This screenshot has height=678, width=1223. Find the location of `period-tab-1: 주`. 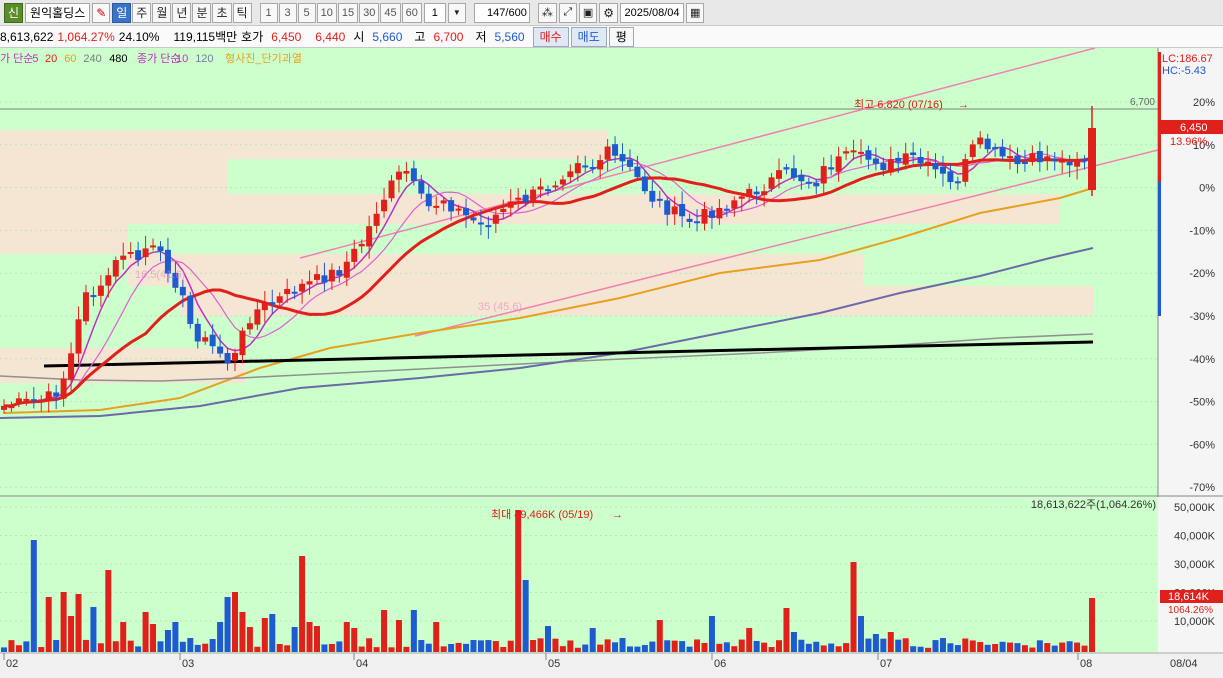

period-tab-1: 주 is located at coordinates (142, 12).